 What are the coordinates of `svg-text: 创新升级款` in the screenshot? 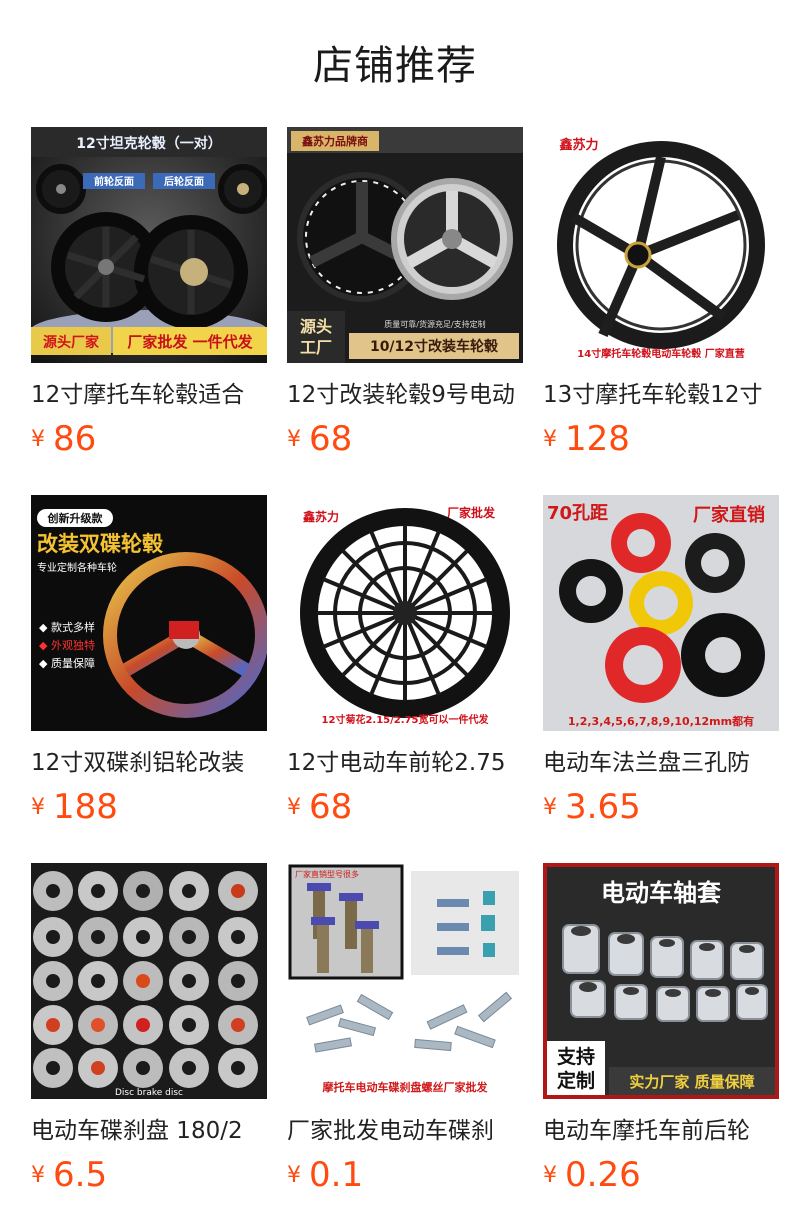 It's located at (75, 518).